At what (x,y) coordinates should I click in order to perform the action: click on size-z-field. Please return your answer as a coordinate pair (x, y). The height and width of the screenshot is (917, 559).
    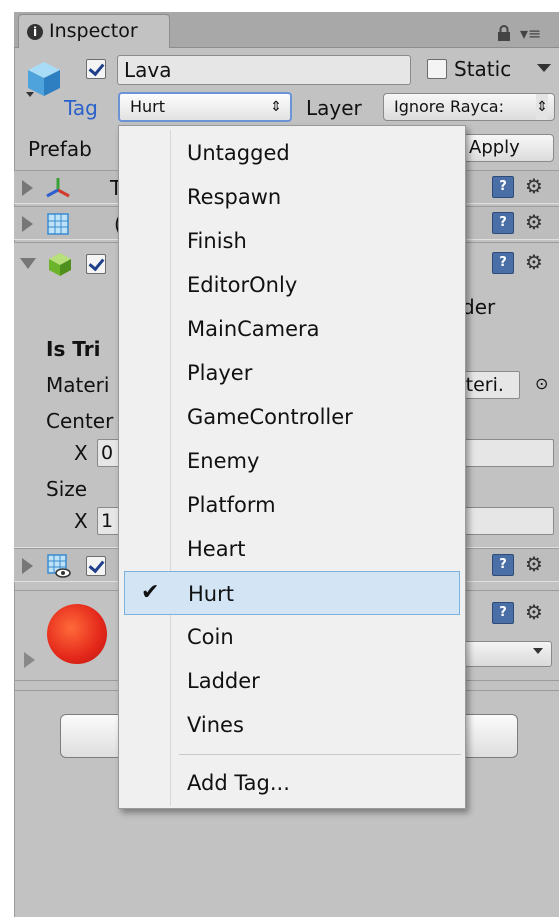
    Looking at the image, I should click on (507, 521).